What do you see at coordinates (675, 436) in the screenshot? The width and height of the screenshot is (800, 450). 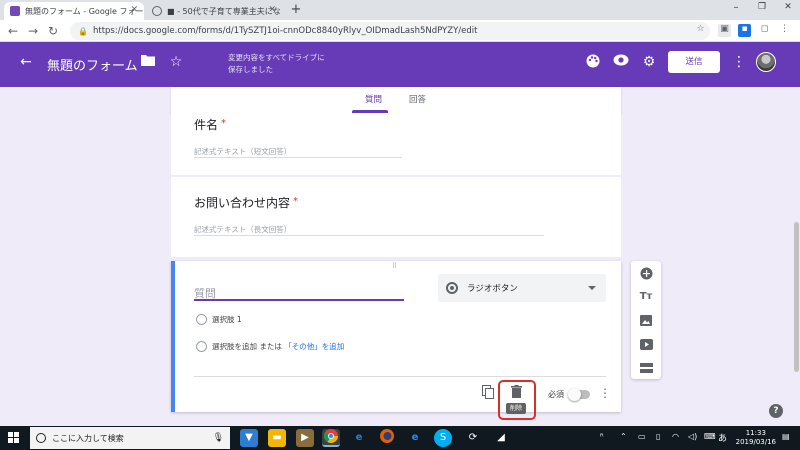 I see `wifi-icon: ◠` at bounding box center [675, 436].